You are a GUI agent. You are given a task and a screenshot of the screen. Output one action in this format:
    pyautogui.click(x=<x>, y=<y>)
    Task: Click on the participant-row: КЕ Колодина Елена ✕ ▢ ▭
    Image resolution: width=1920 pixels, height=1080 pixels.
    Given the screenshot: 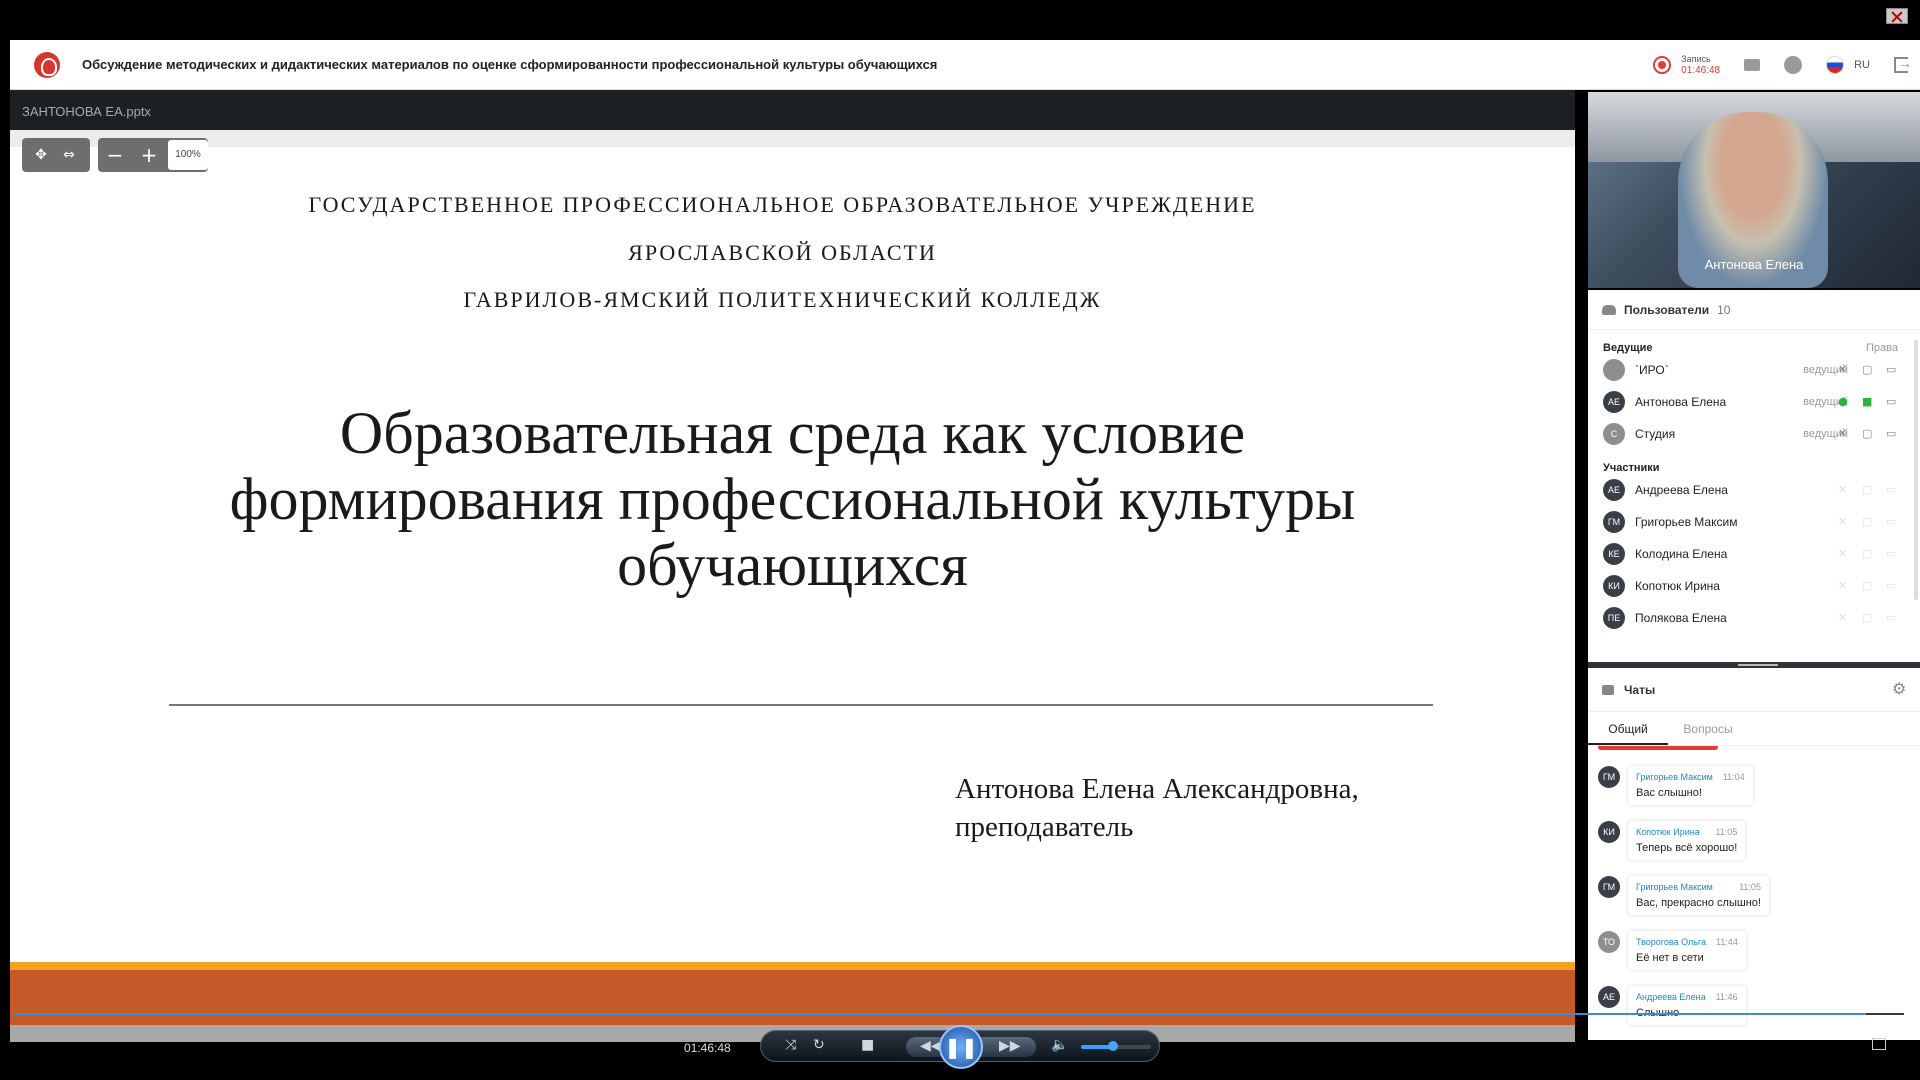 What is the action you would take?
    pyautogui.click(x=1754, y=554)
    